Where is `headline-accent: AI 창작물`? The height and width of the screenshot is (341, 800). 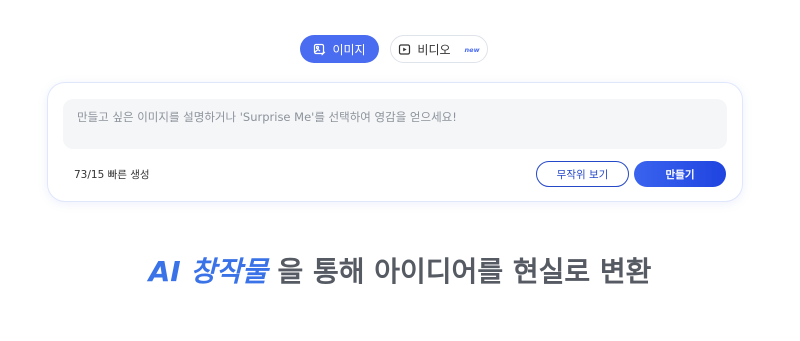
headline-accent: AI 창작물 is located at coordinates (208, 271).